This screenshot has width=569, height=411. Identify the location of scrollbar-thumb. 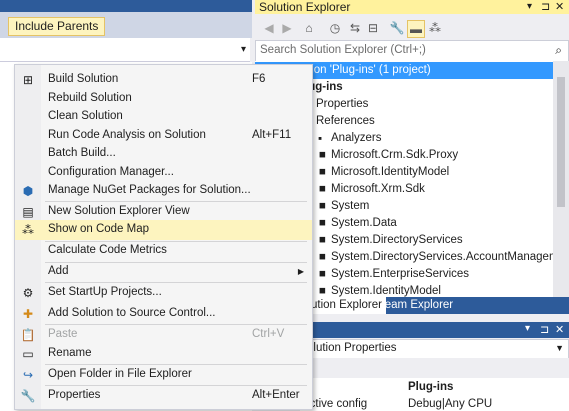
(561, 142).